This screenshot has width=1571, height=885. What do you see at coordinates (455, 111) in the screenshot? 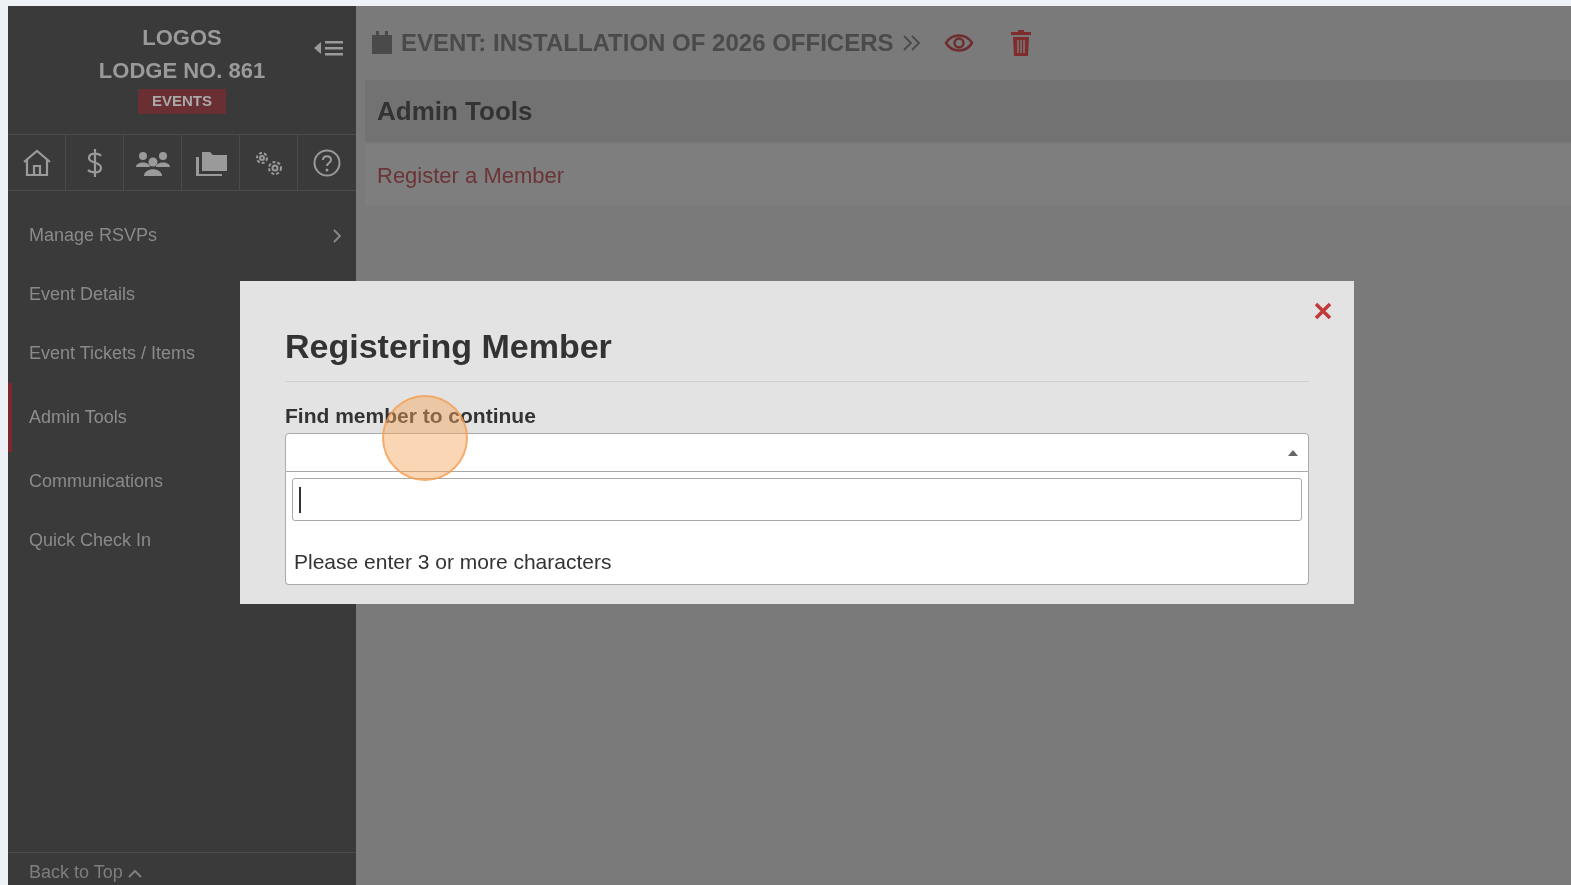
I see `panel-title: Admin Tools` at bounding box center [455, 111].